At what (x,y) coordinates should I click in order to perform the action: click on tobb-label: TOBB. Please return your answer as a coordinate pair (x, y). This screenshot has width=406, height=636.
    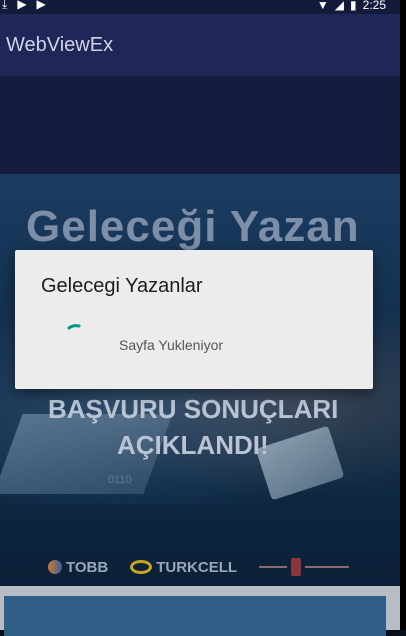
    Looking at the image, I should click on (87, 567).